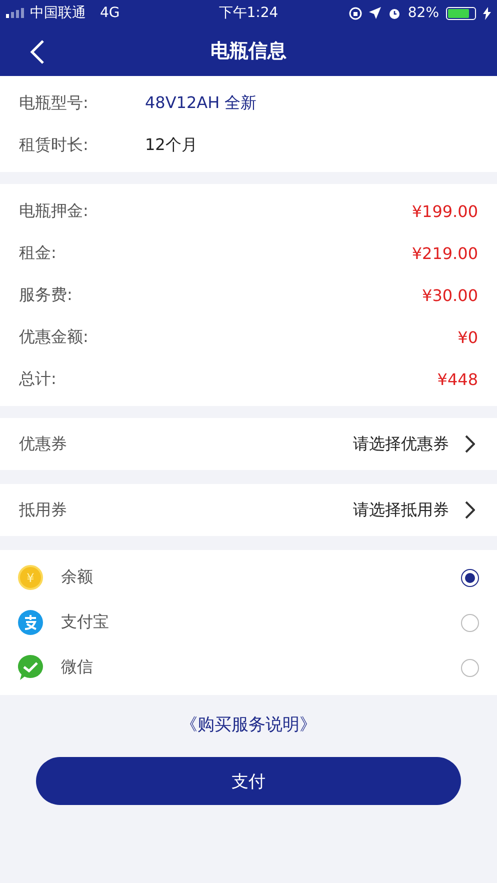 The height and width of the screenshot is (883, 497). What do you see at coordinates (248, 724) in the screenshot?
I see `terms-link: 《购买服务说明》` at bounding box center [248, 724].